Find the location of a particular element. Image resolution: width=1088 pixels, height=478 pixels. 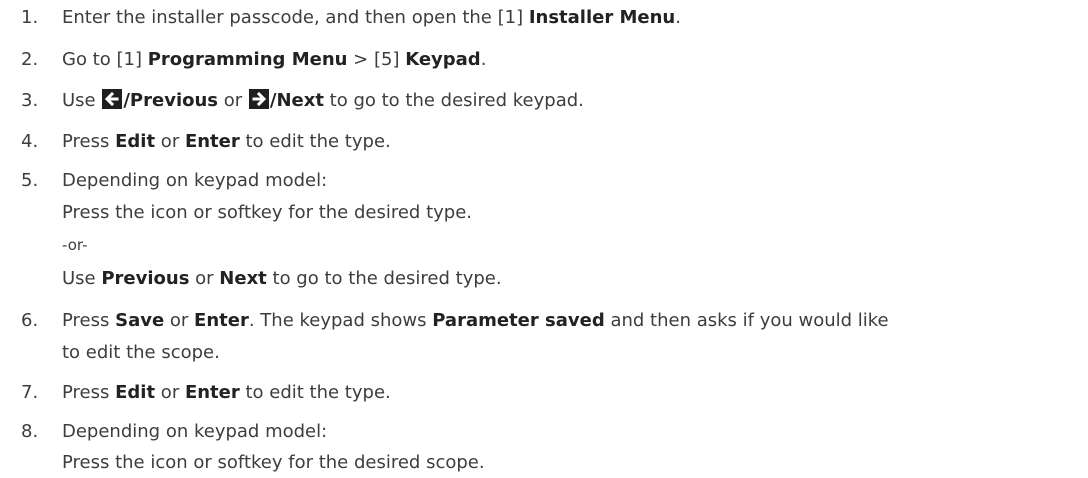

status-text: Parameter saved is located at coordinates (518, 320).